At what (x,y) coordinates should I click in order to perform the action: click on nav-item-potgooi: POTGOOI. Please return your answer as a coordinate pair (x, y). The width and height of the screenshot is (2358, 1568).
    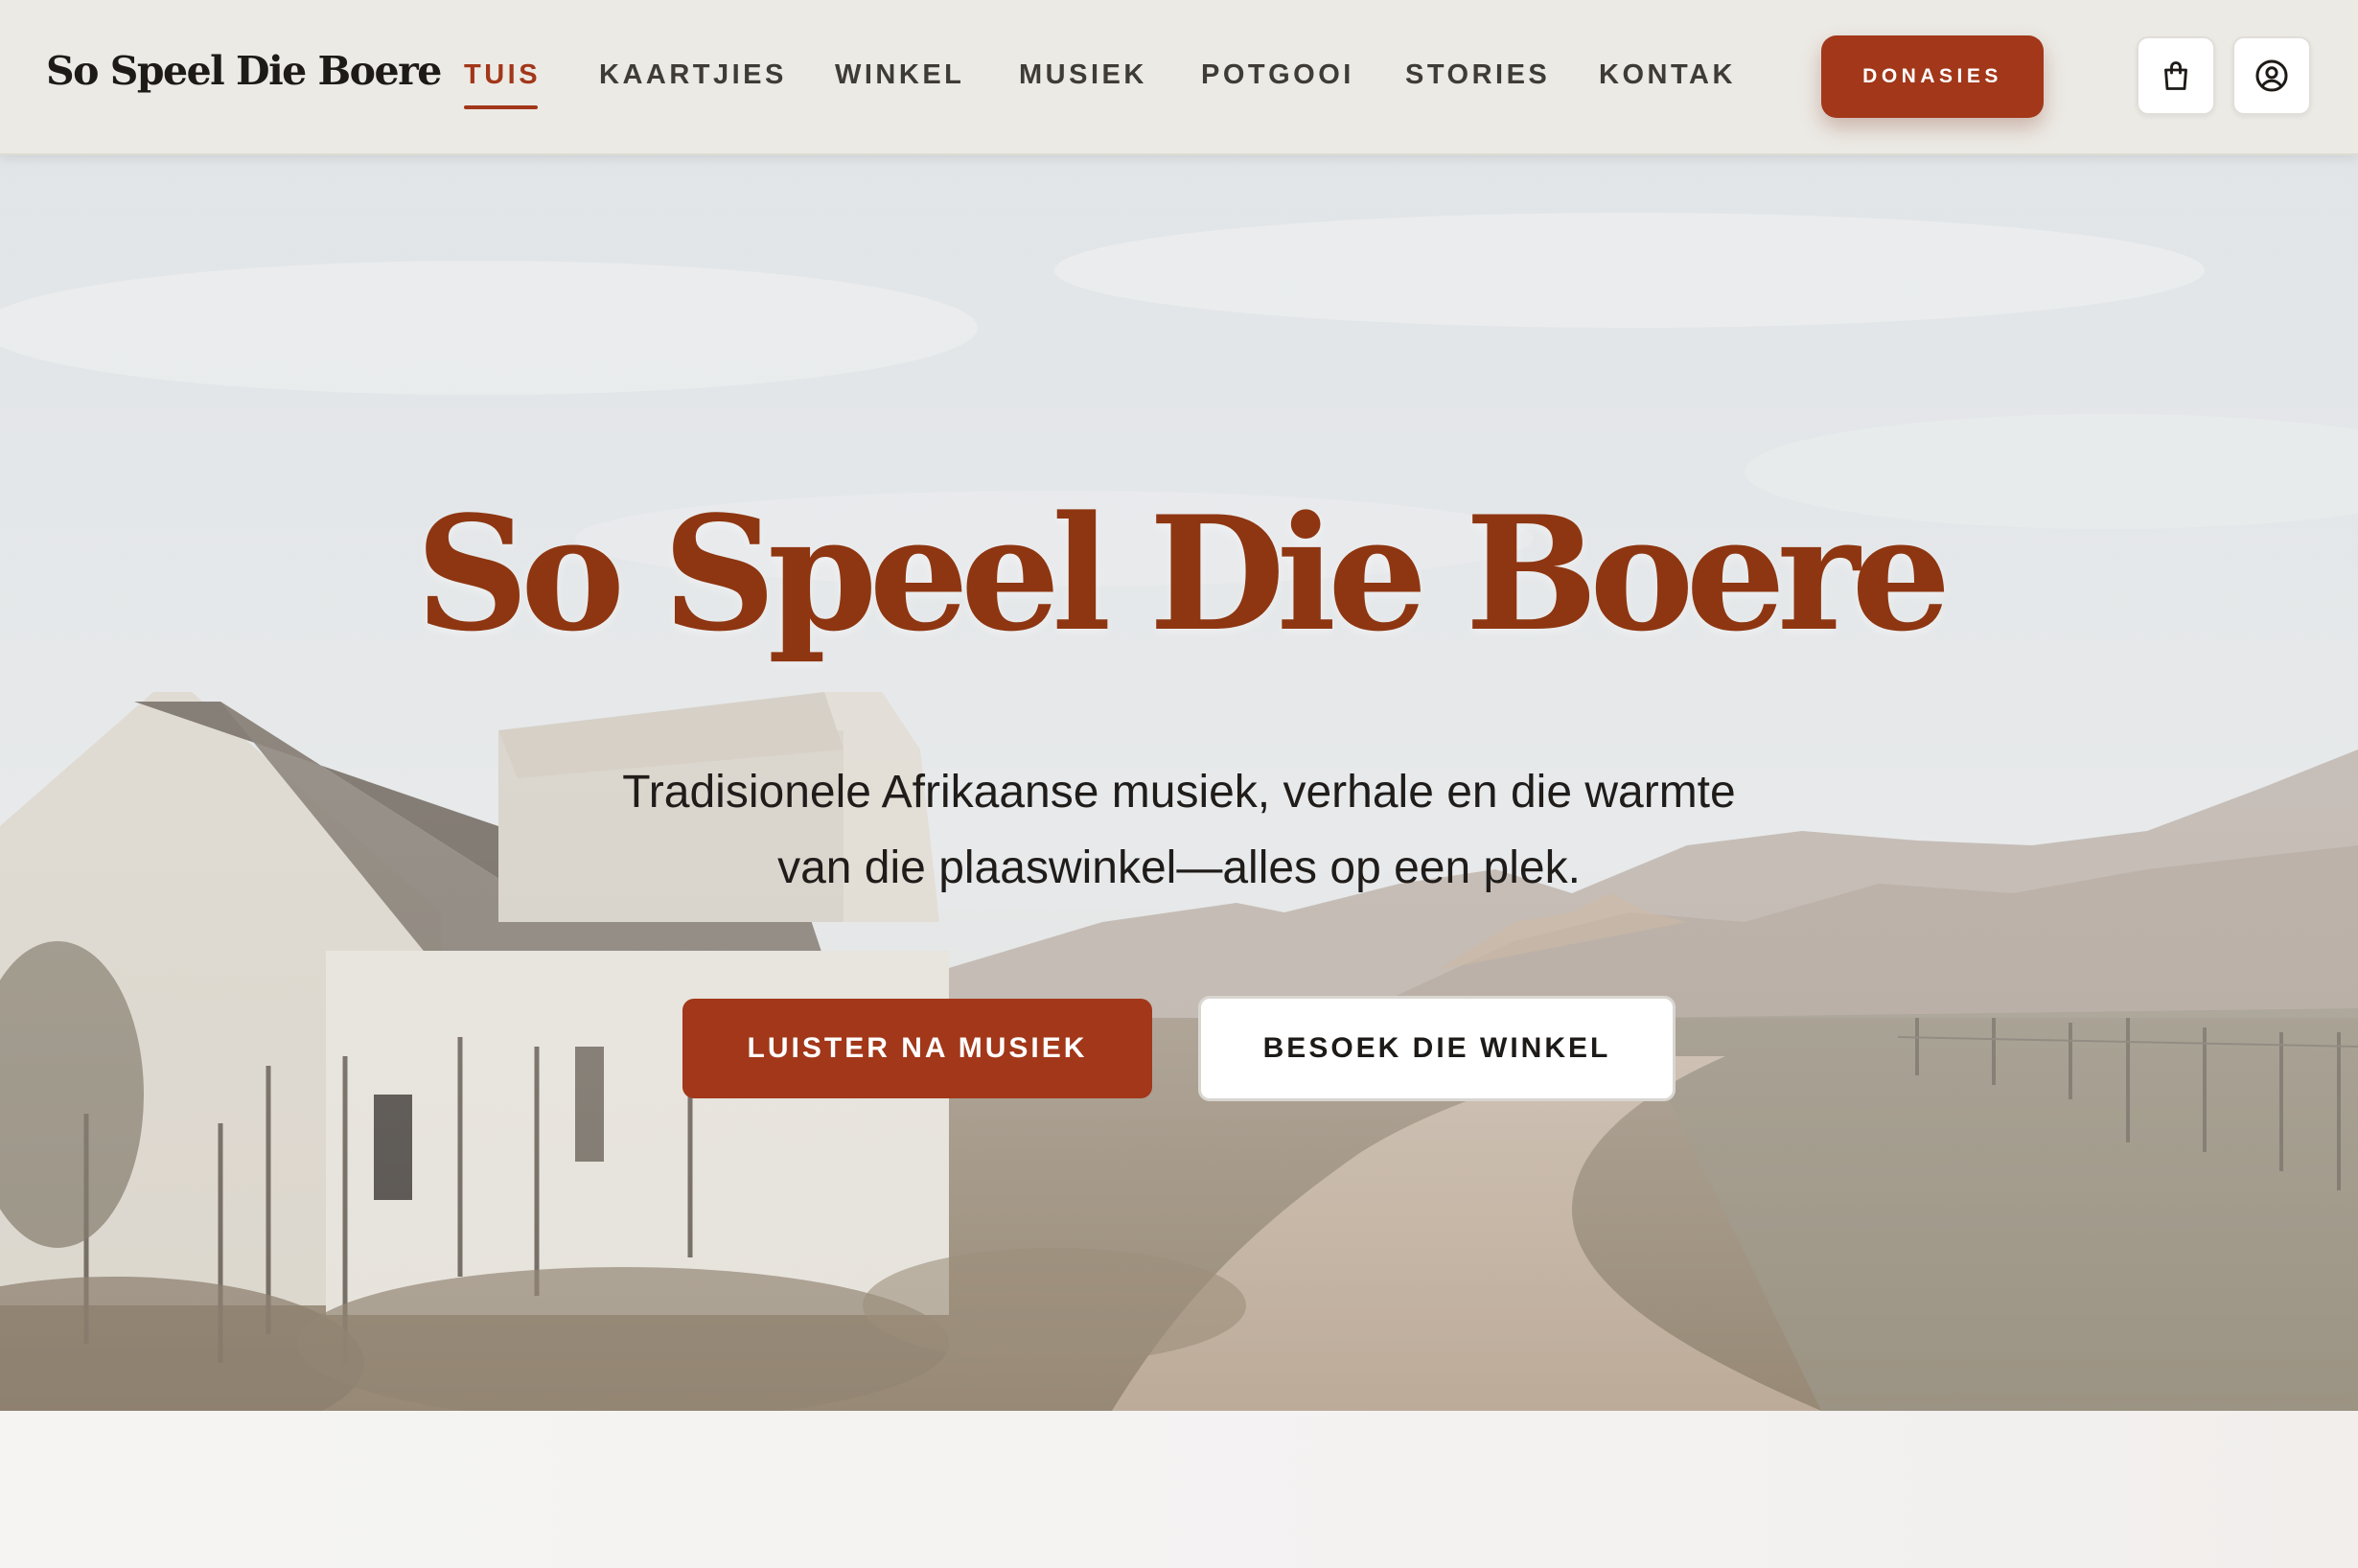
    Looking at the image, I should click on (1278, 75).